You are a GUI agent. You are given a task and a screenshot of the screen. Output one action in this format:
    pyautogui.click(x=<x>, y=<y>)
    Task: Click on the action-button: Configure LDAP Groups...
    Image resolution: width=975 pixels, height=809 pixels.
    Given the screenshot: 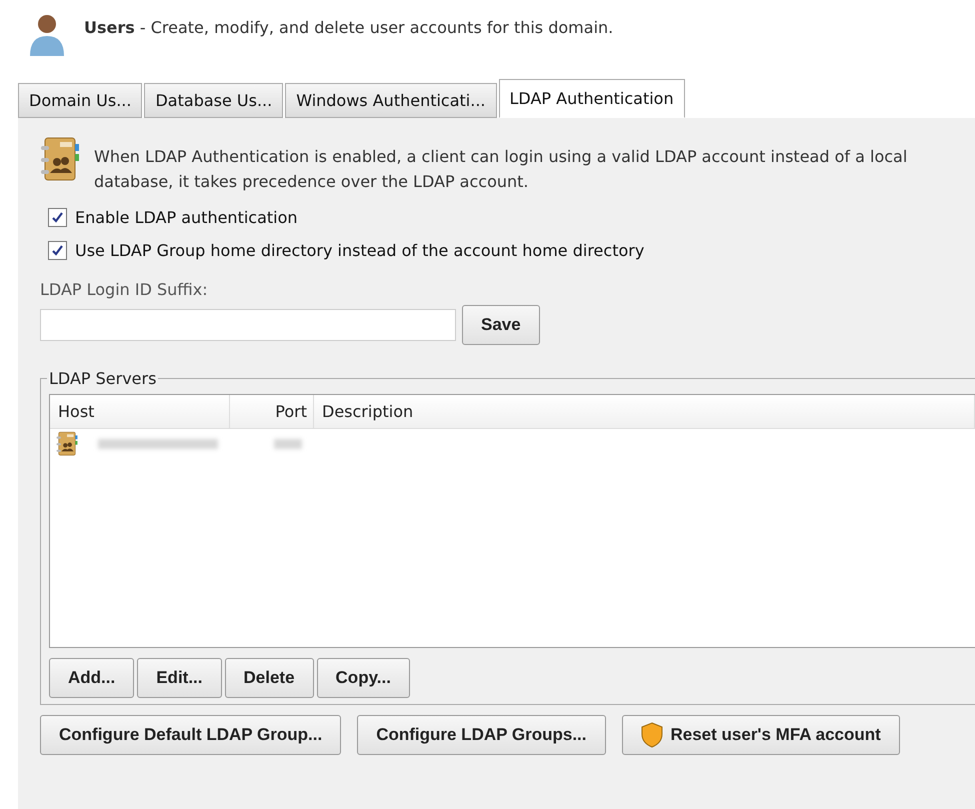 What is the action you would take?
    pyautogui.click(x=481, y=735)
    